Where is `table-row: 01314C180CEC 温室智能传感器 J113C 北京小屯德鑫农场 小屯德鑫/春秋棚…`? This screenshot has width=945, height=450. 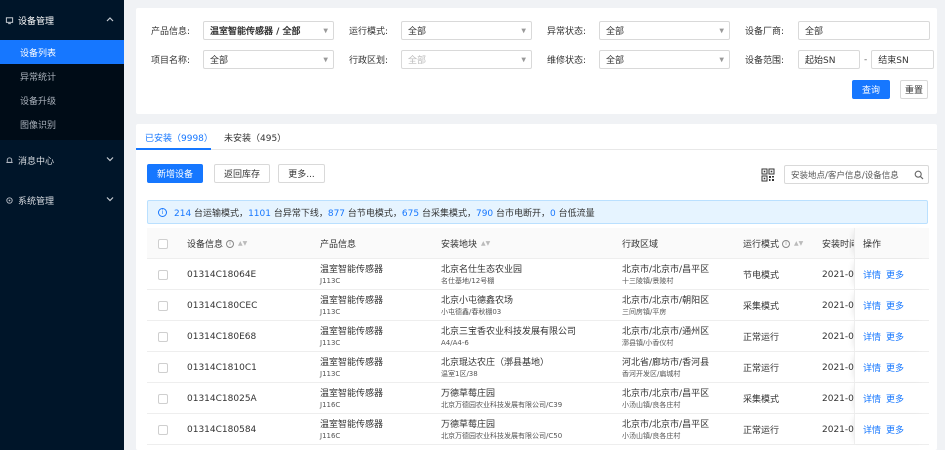
table-row: 01314C180CEC 温室智能传感器 J113C 北京小屯德鑫农场 小屯德鑫/春秋棚… is located at coordinates (538, 305).